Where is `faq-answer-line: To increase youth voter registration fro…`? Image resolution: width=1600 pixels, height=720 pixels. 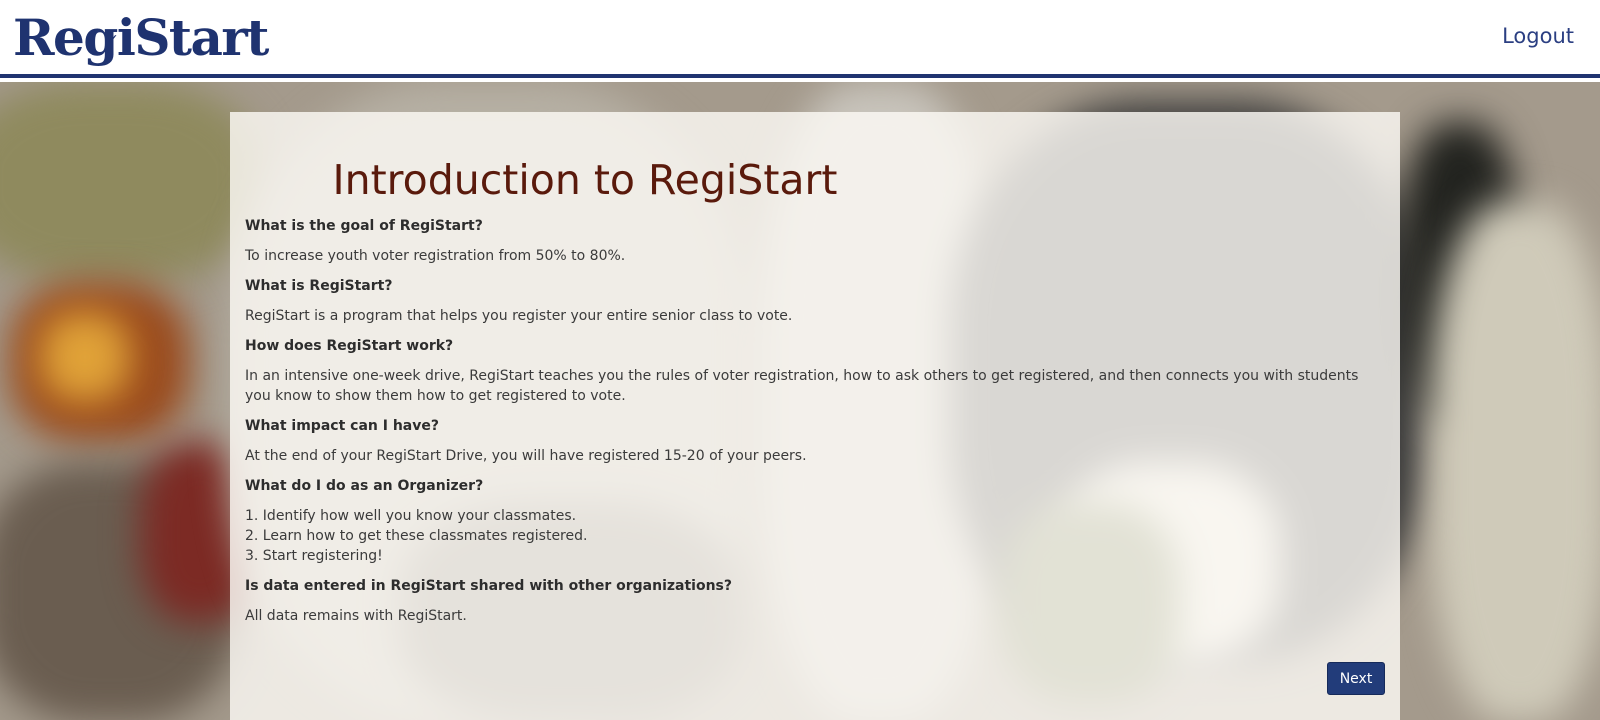
faq-answer-line: To increase youth voter registration fro… is located at coordinates (435, 256).